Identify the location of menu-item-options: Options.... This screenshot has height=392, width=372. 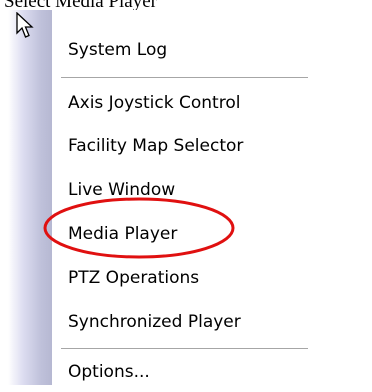
(109, 372).